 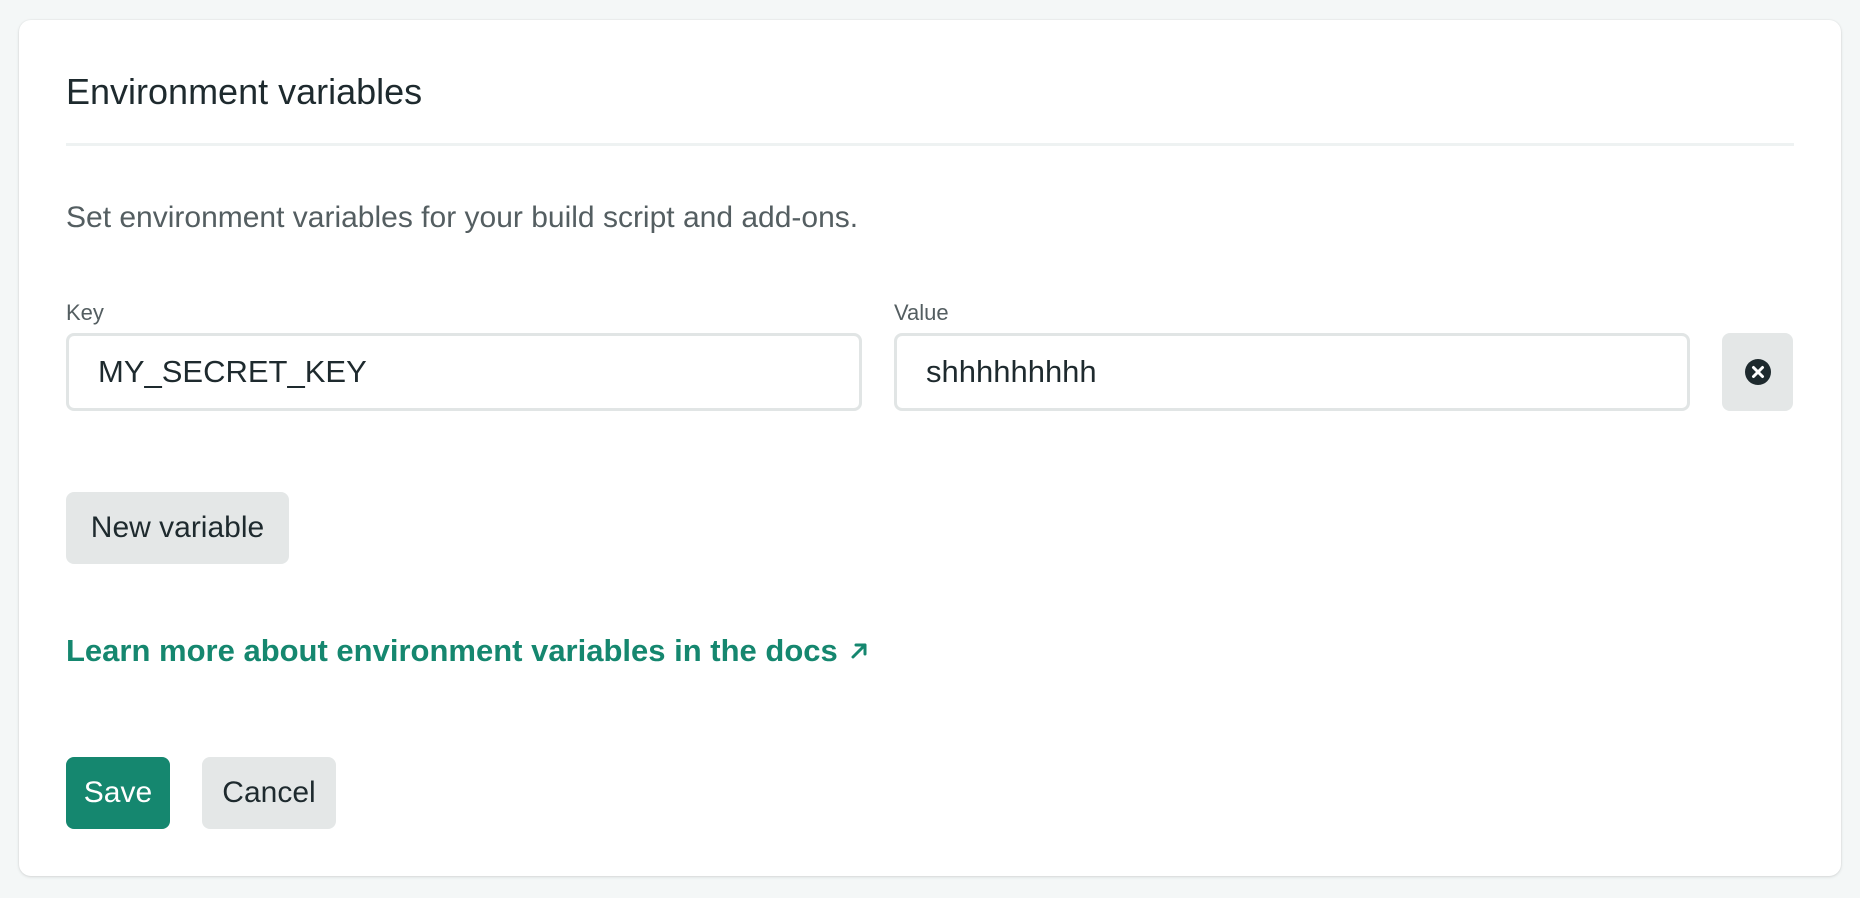 I want to click on section-title: Environment variables, so click(x=244, y=91).